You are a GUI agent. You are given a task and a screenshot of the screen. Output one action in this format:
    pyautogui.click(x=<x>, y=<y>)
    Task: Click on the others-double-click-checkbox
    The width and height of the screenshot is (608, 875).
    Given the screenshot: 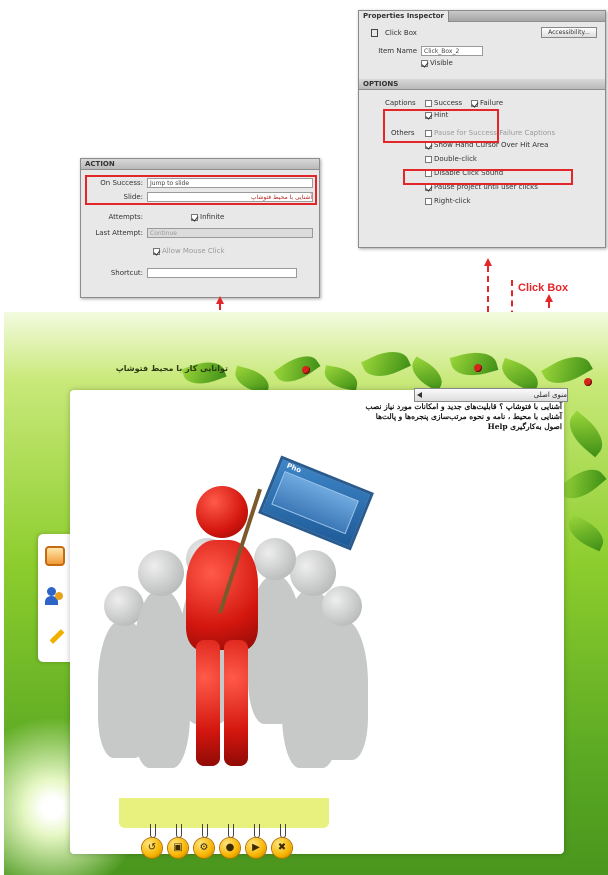 What is the action you would take?
    pyautogui.click(x=428, y=159)
    